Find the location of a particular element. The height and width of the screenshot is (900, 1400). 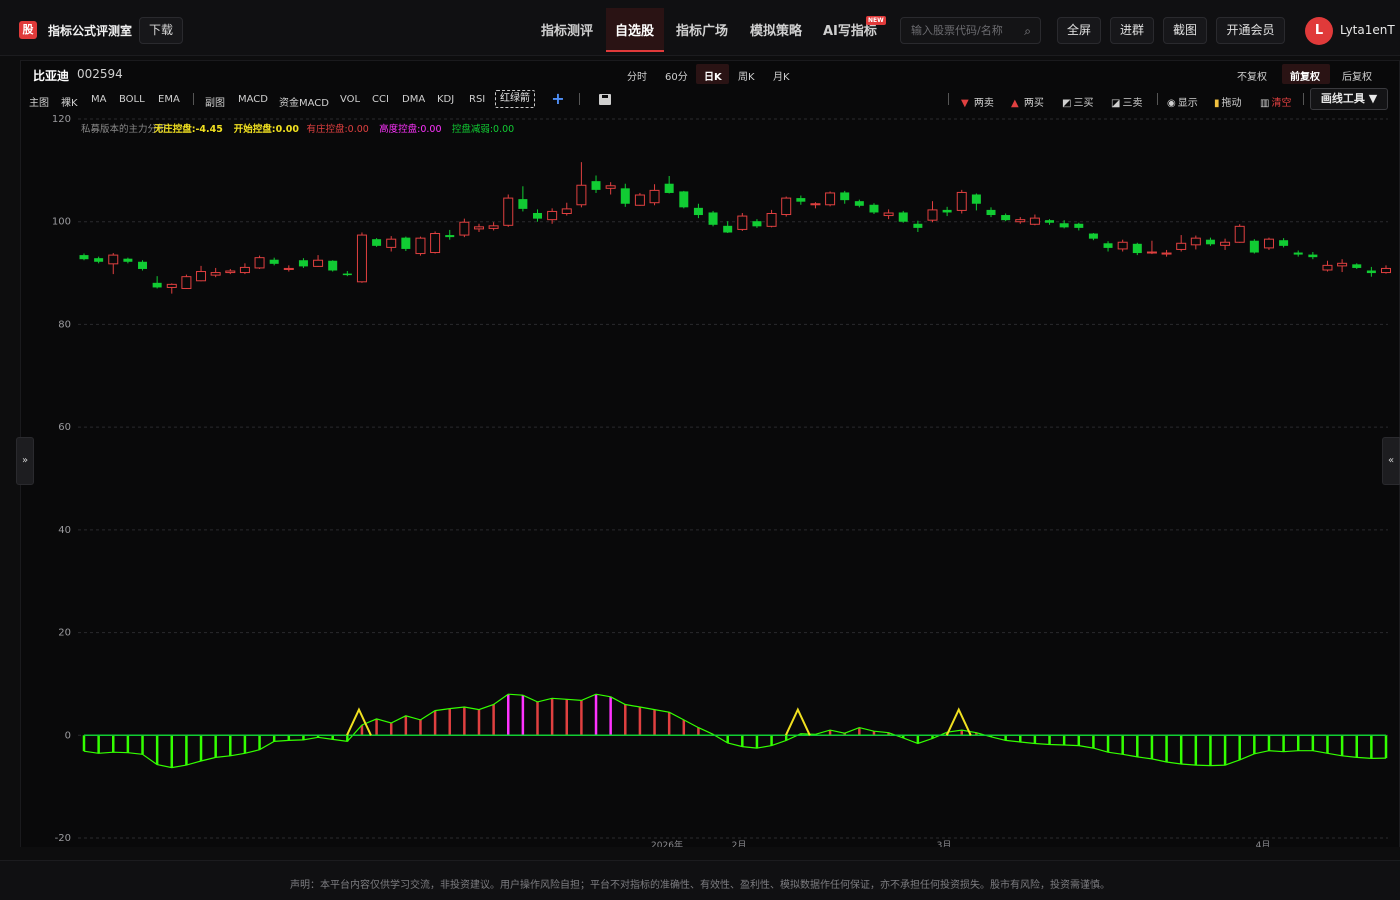

app-title: 指标公式评测室 is located at coordinates (90, 30).